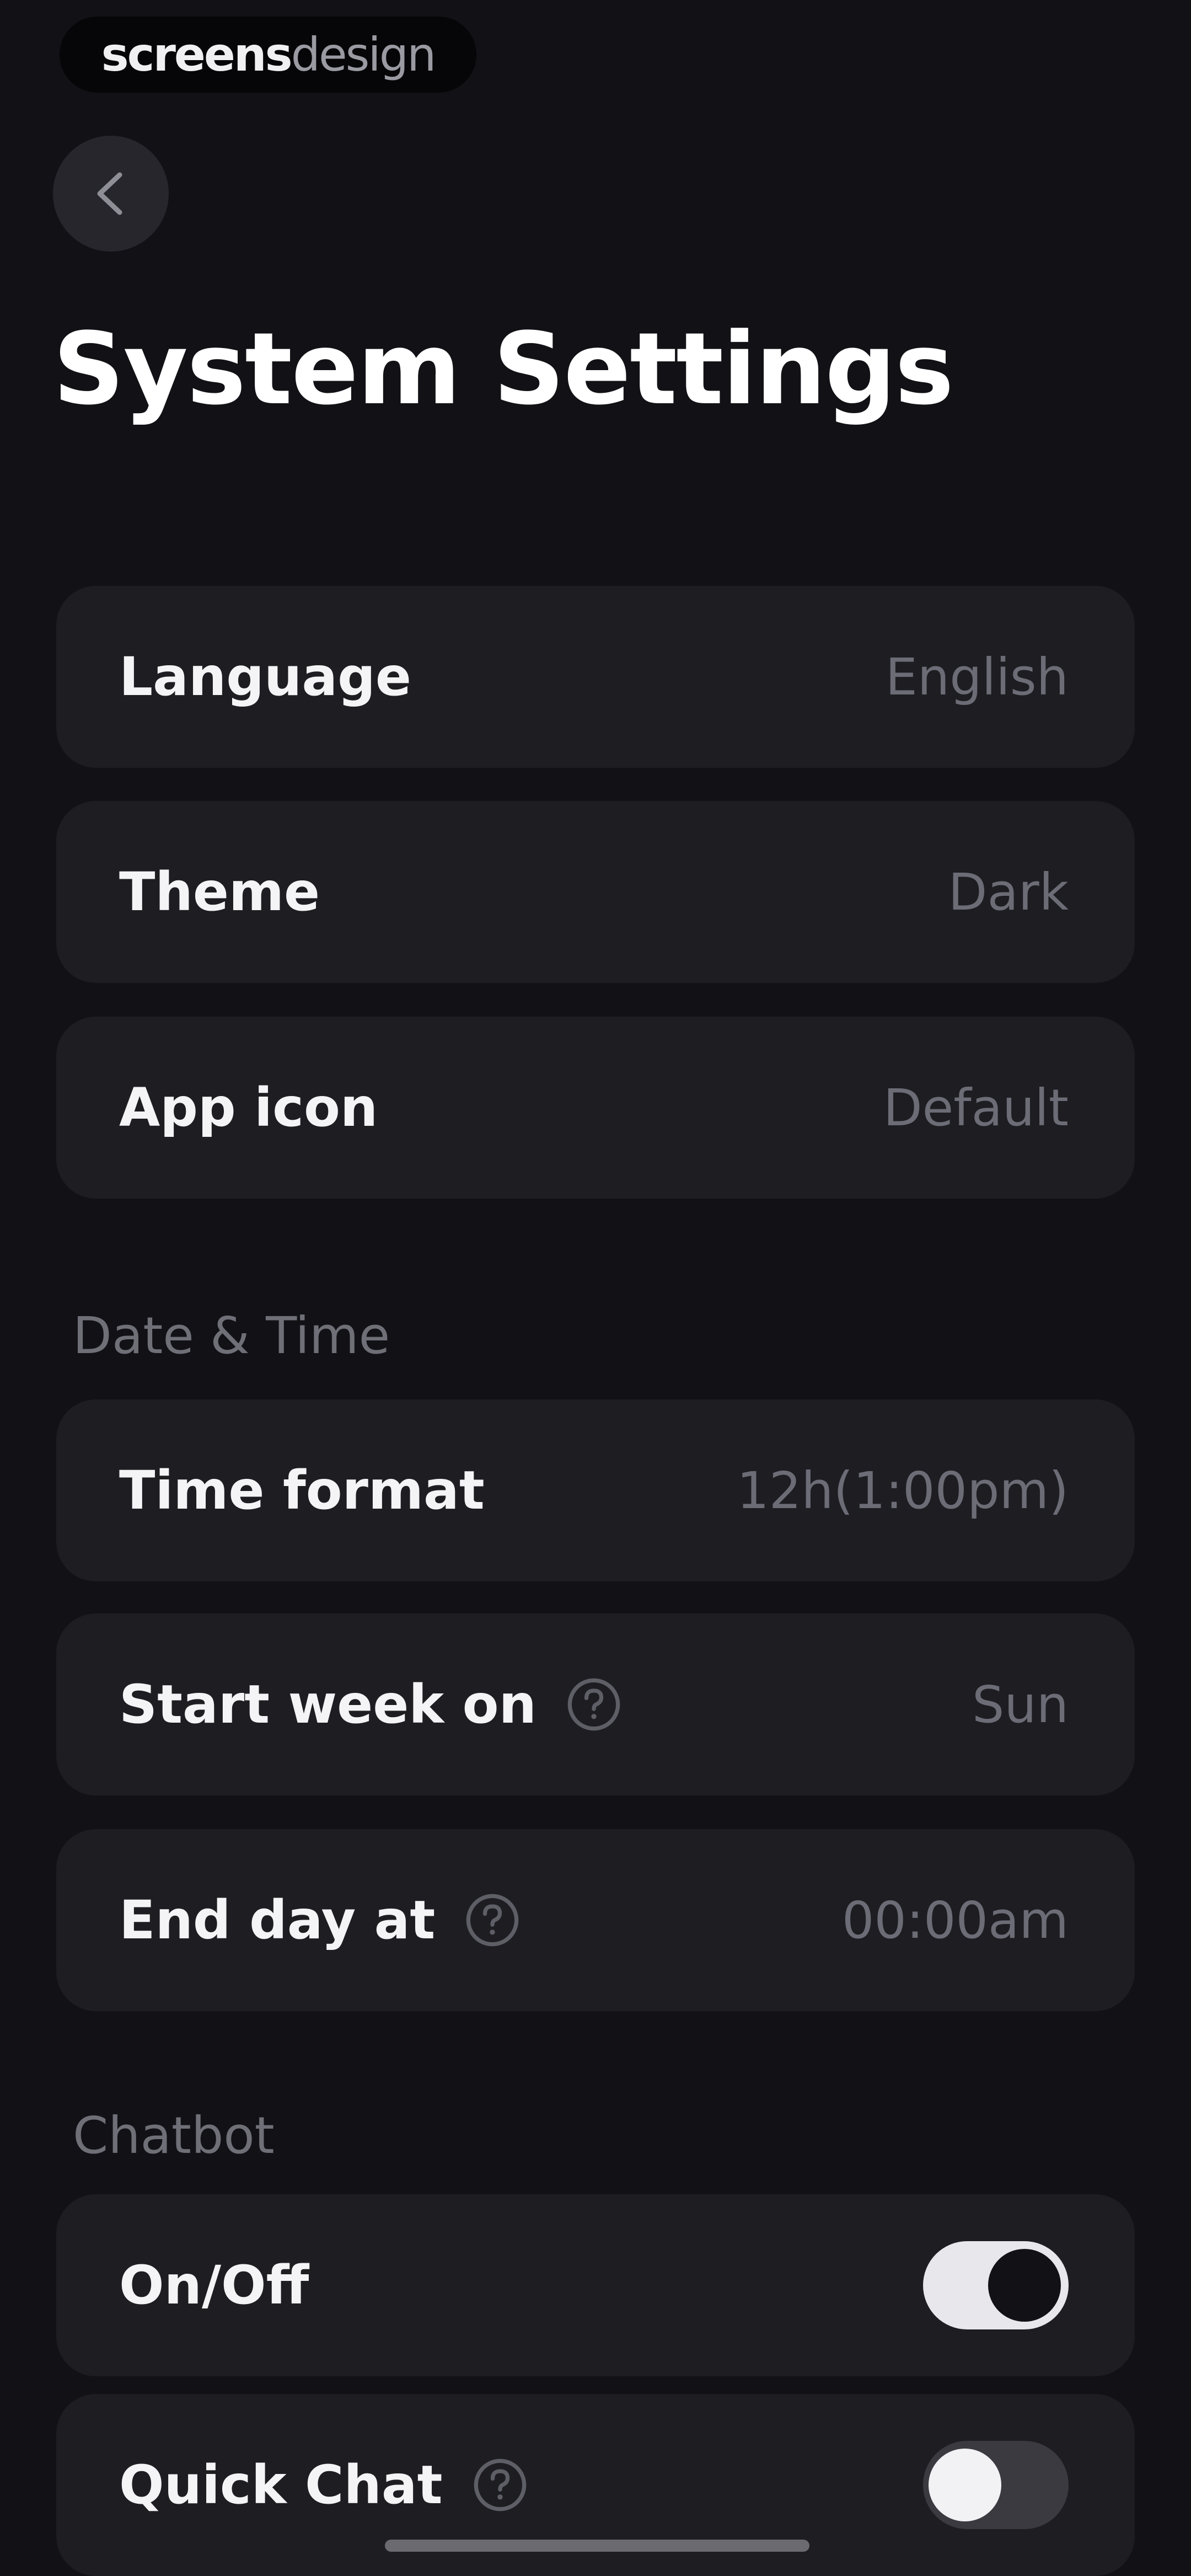  Describe the element at coordinates (955, 1920) in the screenshot. I see `end-day-value: 00:00am` at that location.